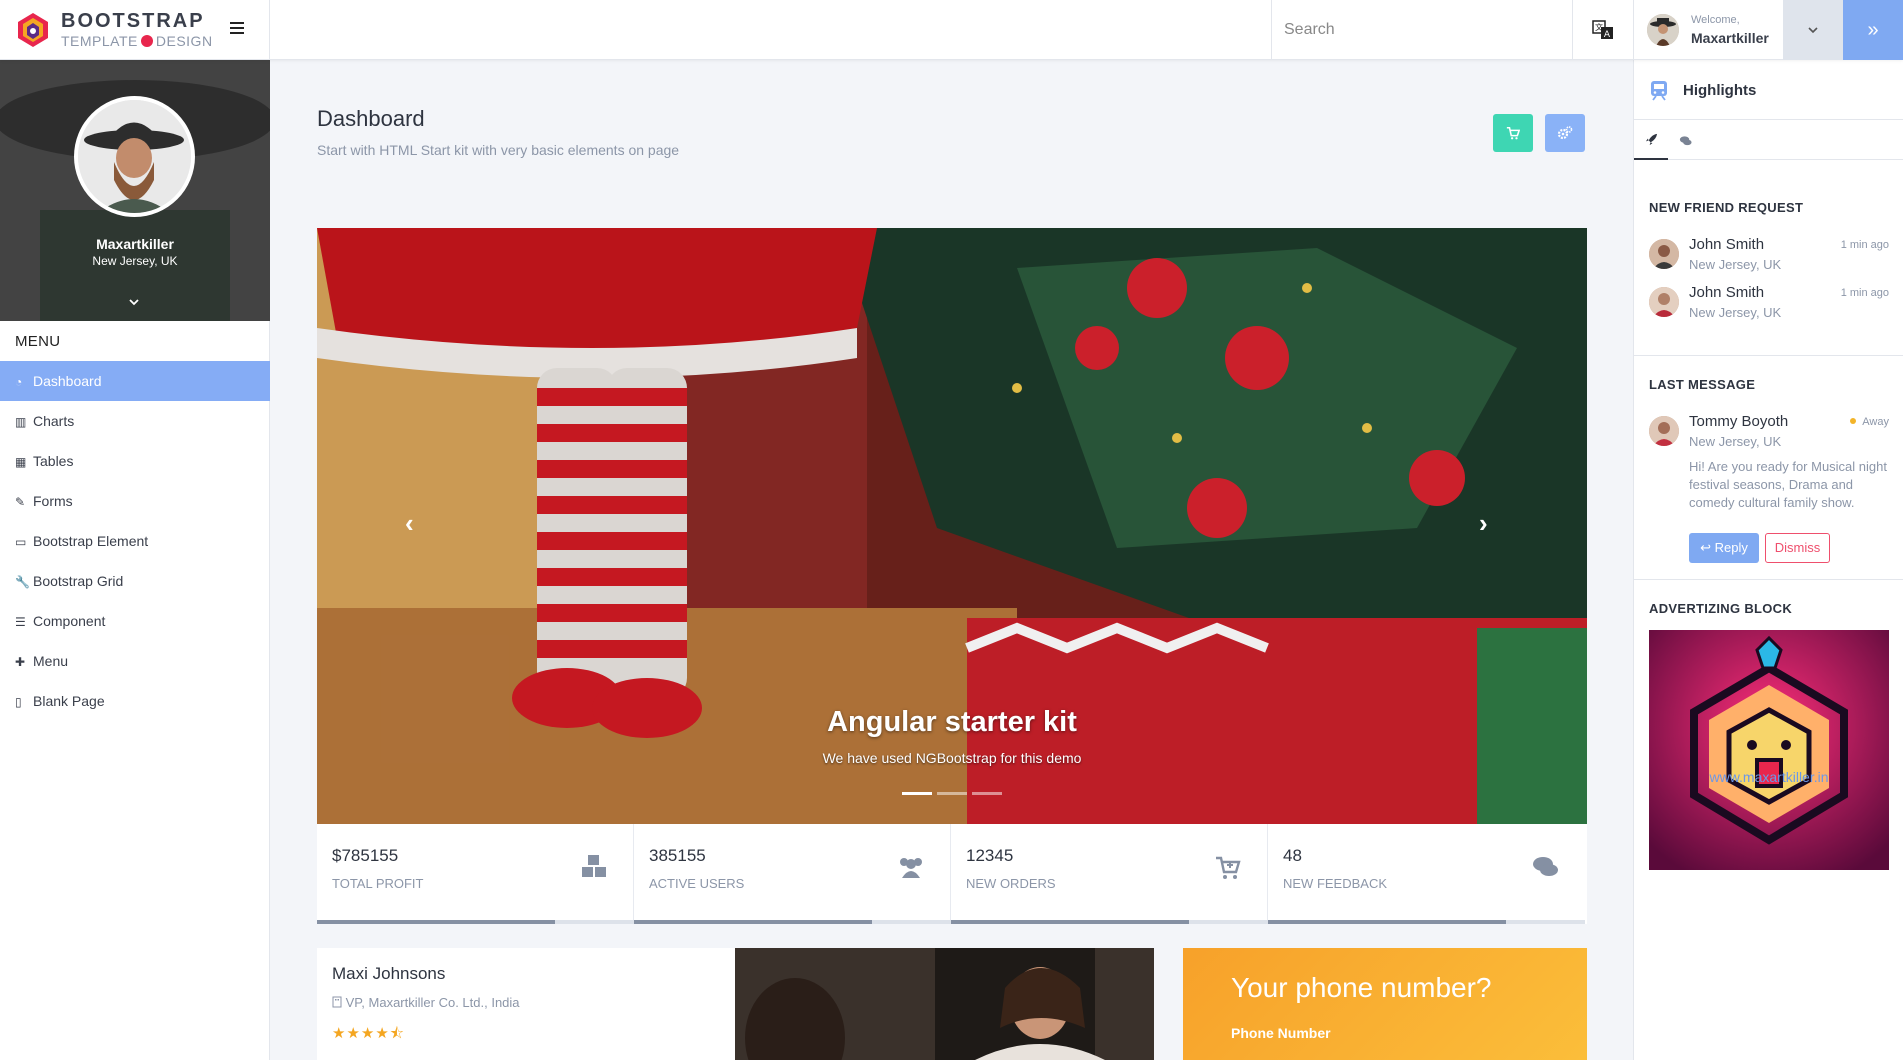 The image size is (1903, 1060). I want to click on comments-icon, so click(1545, 866).